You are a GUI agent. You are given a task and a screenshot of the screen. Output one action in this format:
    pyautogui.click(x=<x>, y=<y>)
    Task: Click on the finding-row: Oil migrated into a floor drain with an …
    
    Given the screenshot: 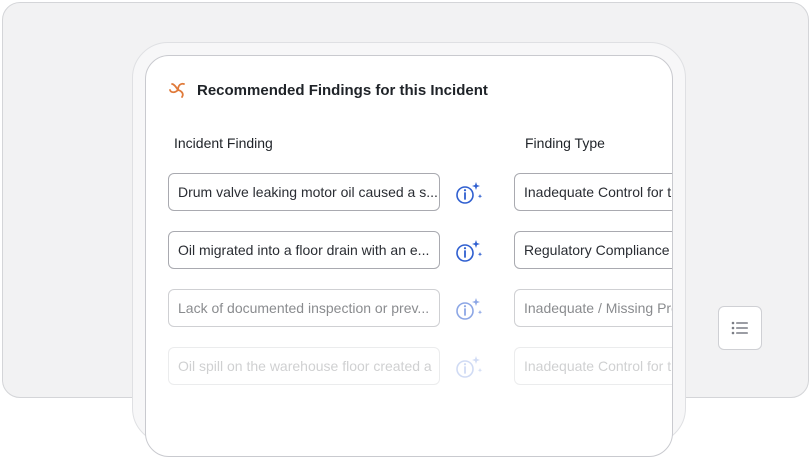 What is the action you would take?
    pyautogui.click(x=409, y=251)
    